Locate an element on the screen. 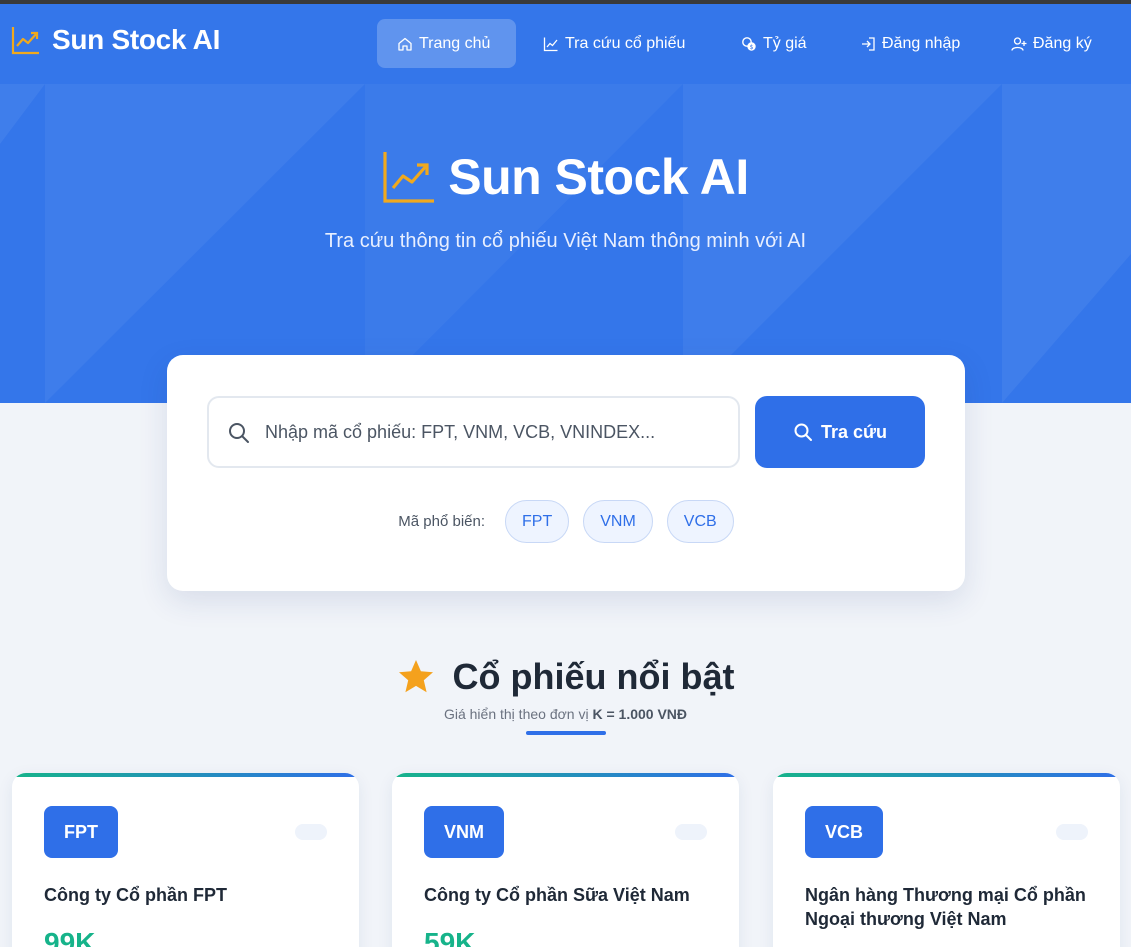 This screenshot has height=947, width=1131. nav-exchange-rate: $ Tỷ giá is located at coordinates (774, 43).